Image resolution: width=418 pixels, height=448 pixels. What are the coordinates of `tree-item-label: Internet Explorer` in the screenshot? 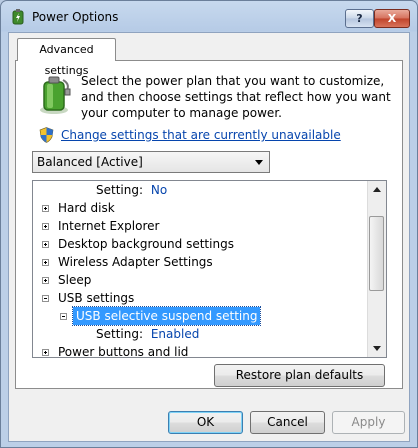 It's located at (109, 226).